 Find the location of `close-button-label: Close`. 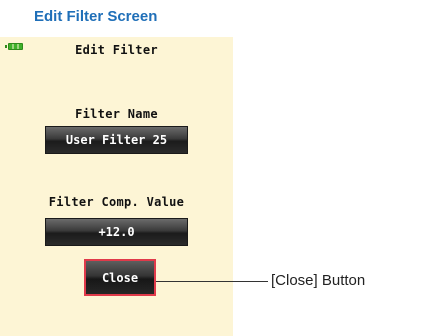

close-button-label: Close is located at coordinates (120, 277).